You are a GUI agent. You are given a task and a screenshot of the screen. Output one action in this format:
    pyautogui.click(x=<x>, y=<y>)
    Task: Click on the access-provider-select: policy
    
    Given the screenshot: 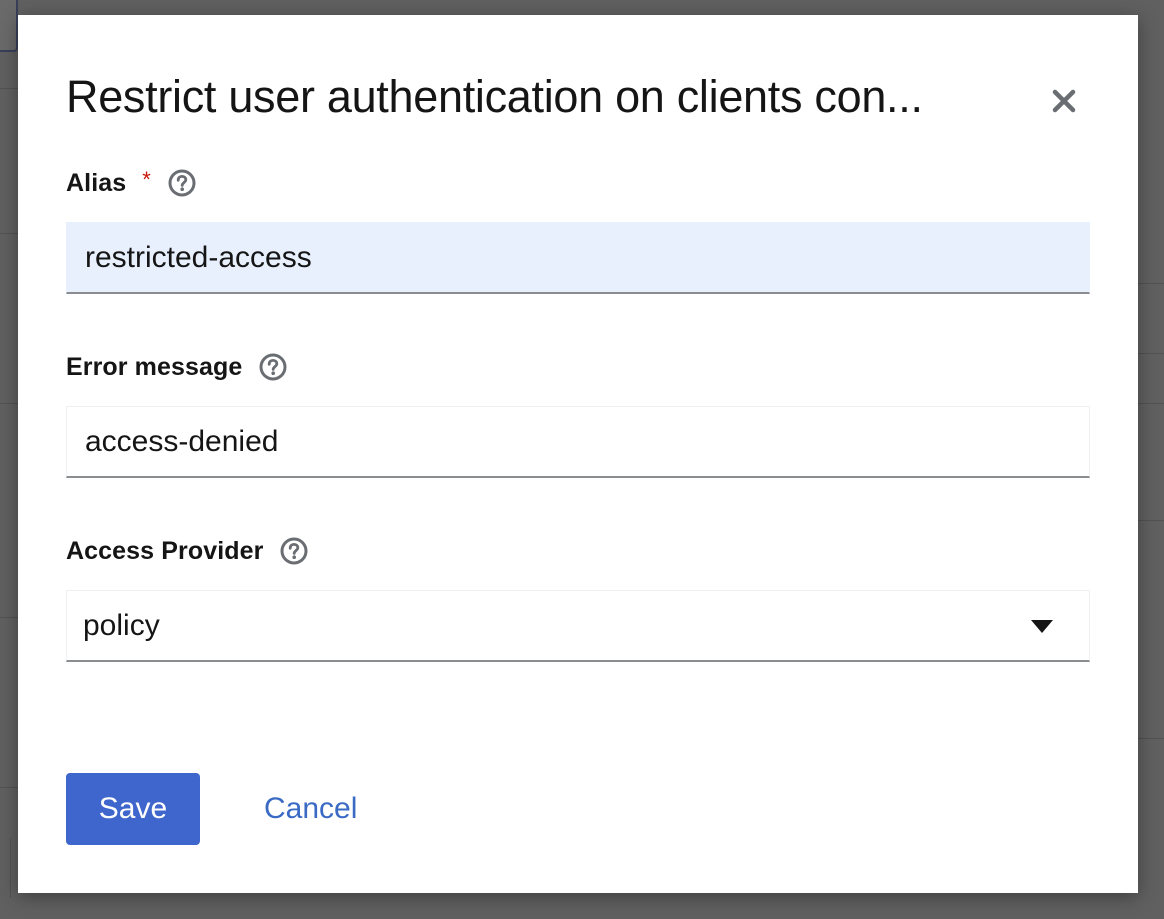 What is the action you would take?
    pyautogui.click(x=578, y=626)
    